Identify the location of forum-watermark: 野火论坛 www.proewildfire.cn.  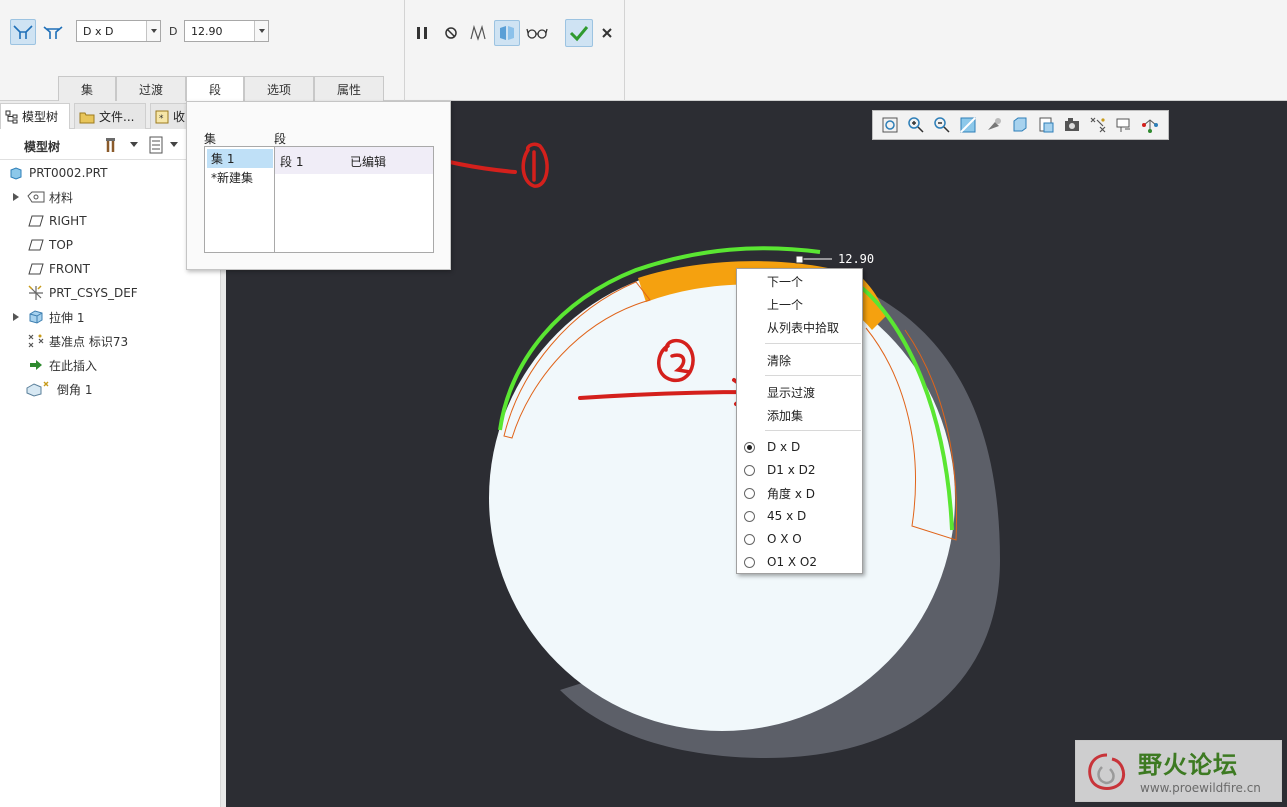
(1178, 771).